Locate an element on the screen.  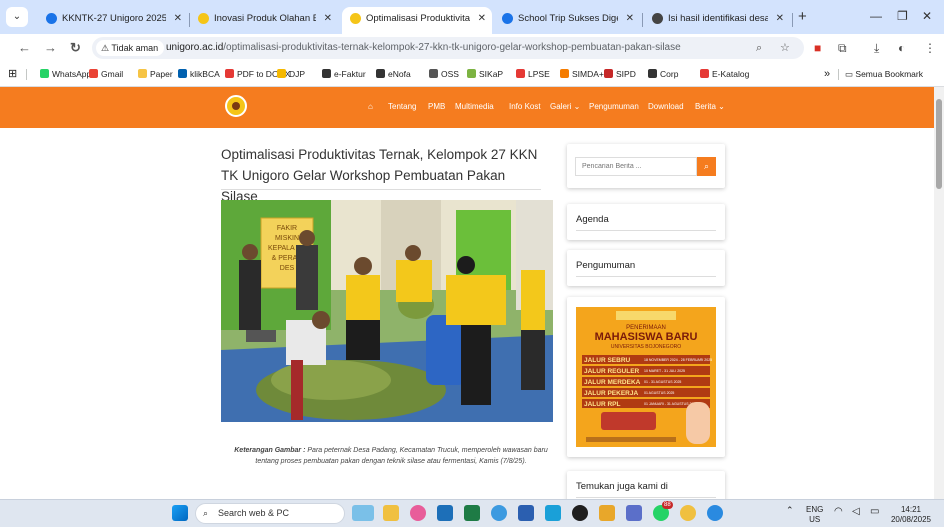
extension-icon: ■ is located at coordinates (817, 48).